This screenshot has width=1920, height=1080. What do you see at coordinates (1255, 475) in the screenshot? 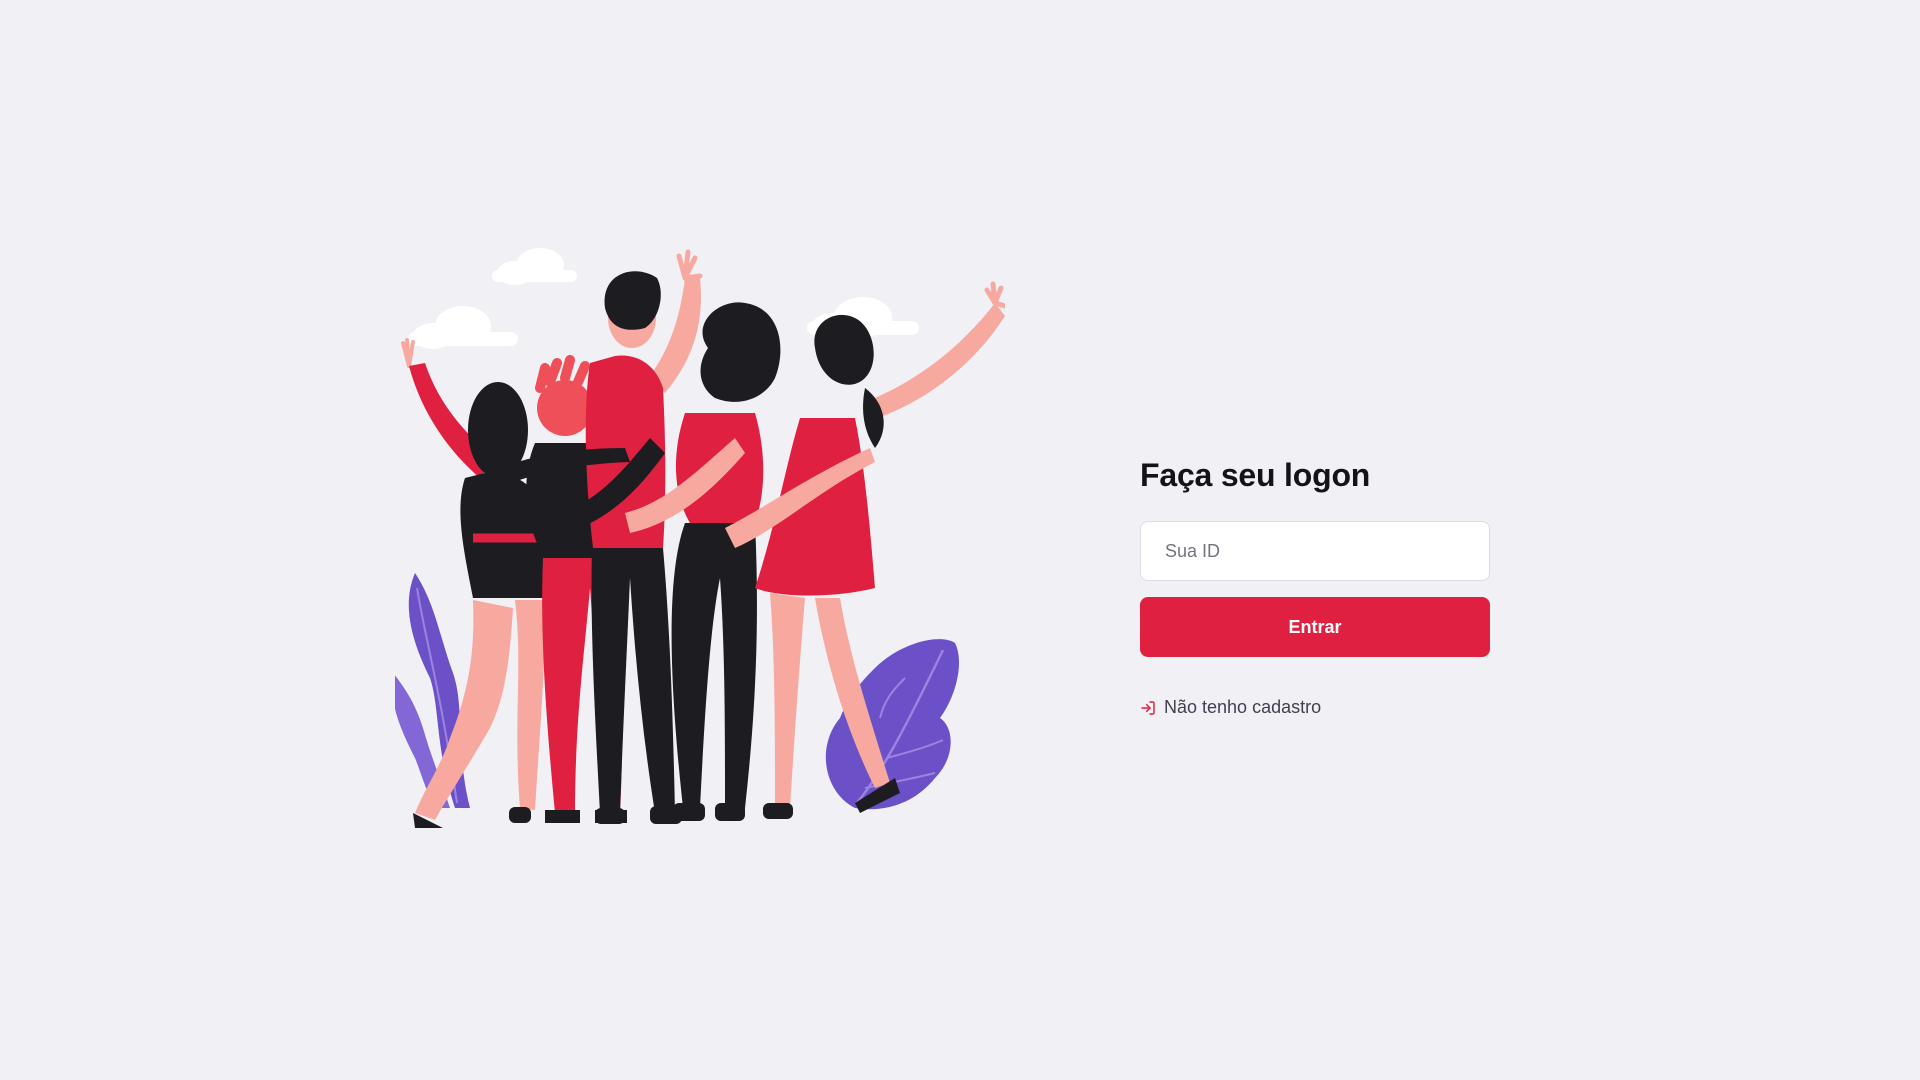
I see `page-title: Faça seu logon` at bounding box center [1255, 475].